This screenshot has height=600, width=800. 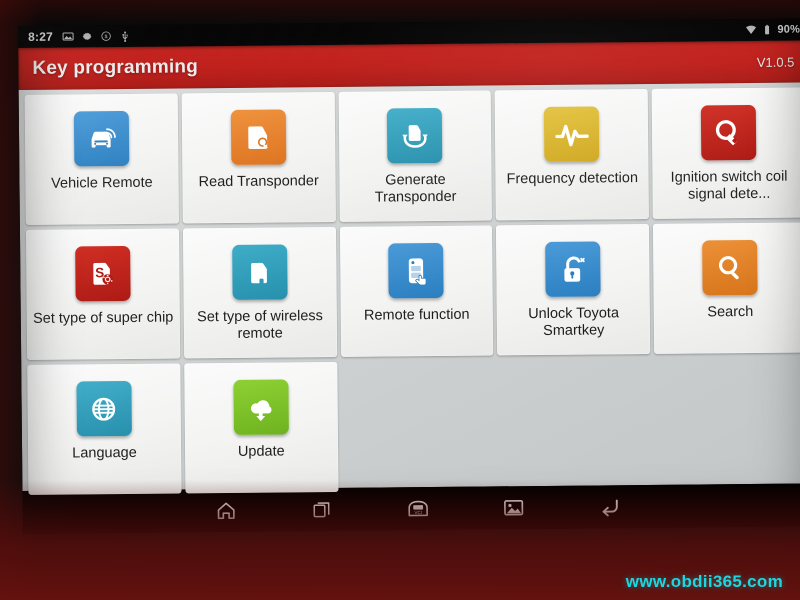 What do you see at coordinates (415, 135) in the screenshot?
I see `generate-transponder-icon` at bounding box center [415, 135].